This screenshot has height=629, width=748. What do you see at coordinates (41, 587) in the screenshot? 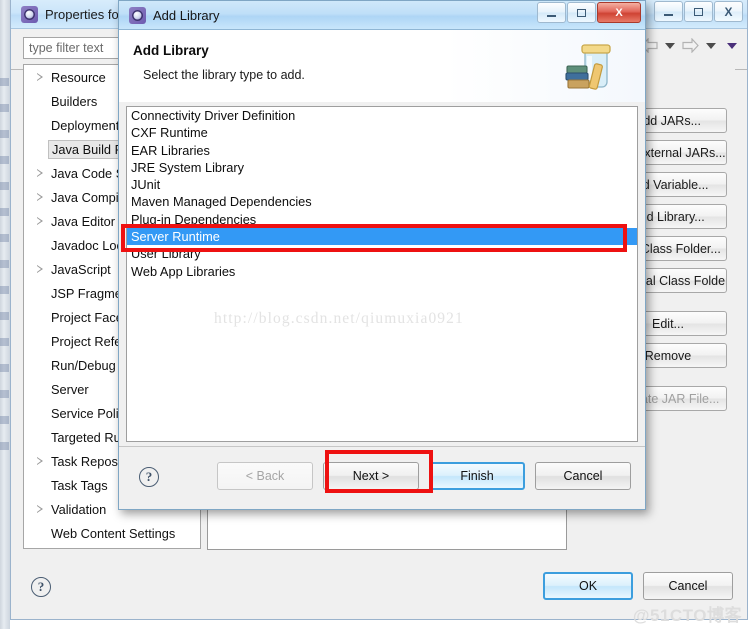
I see `help-icon: ?` at bounding box center [41, 587].